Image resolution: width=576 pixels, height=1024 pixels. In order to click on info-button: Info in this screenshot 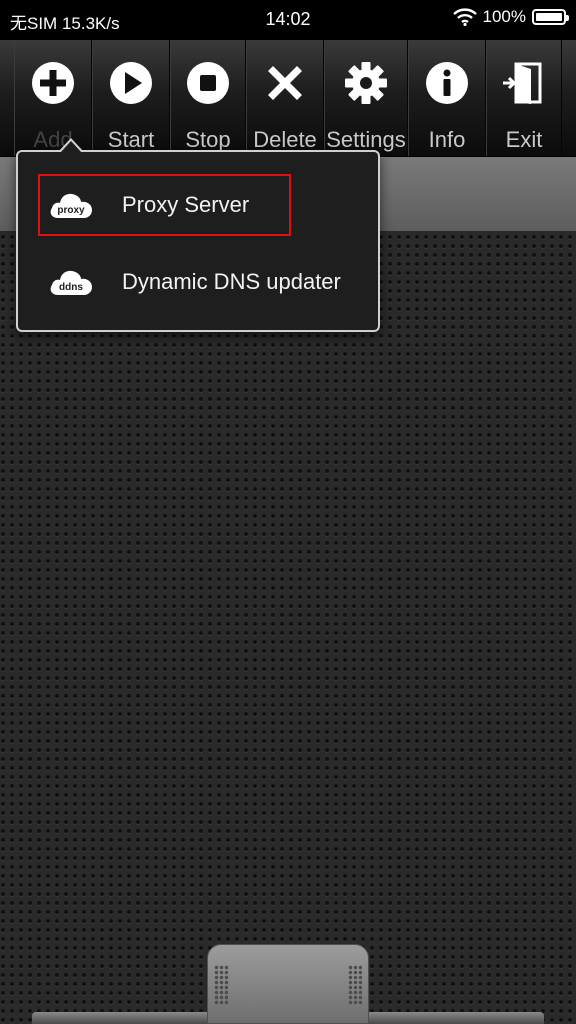, I will do `click(447, 98)`.